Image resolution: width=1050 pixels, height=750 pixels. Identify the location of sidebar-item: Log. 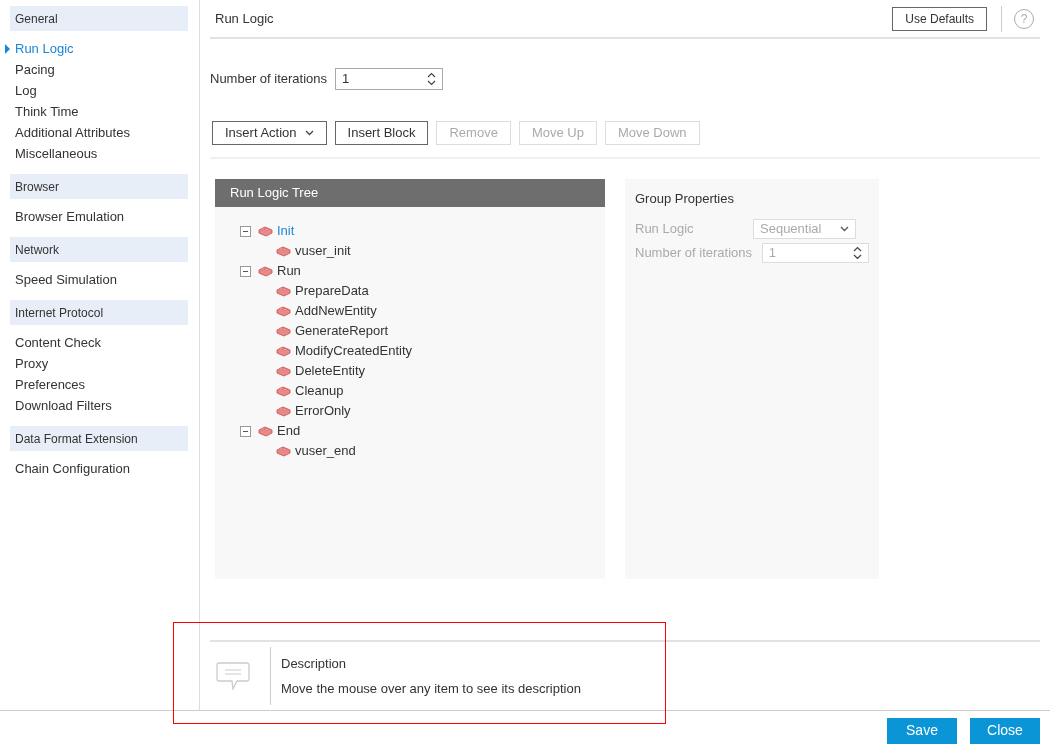
(26, 90).